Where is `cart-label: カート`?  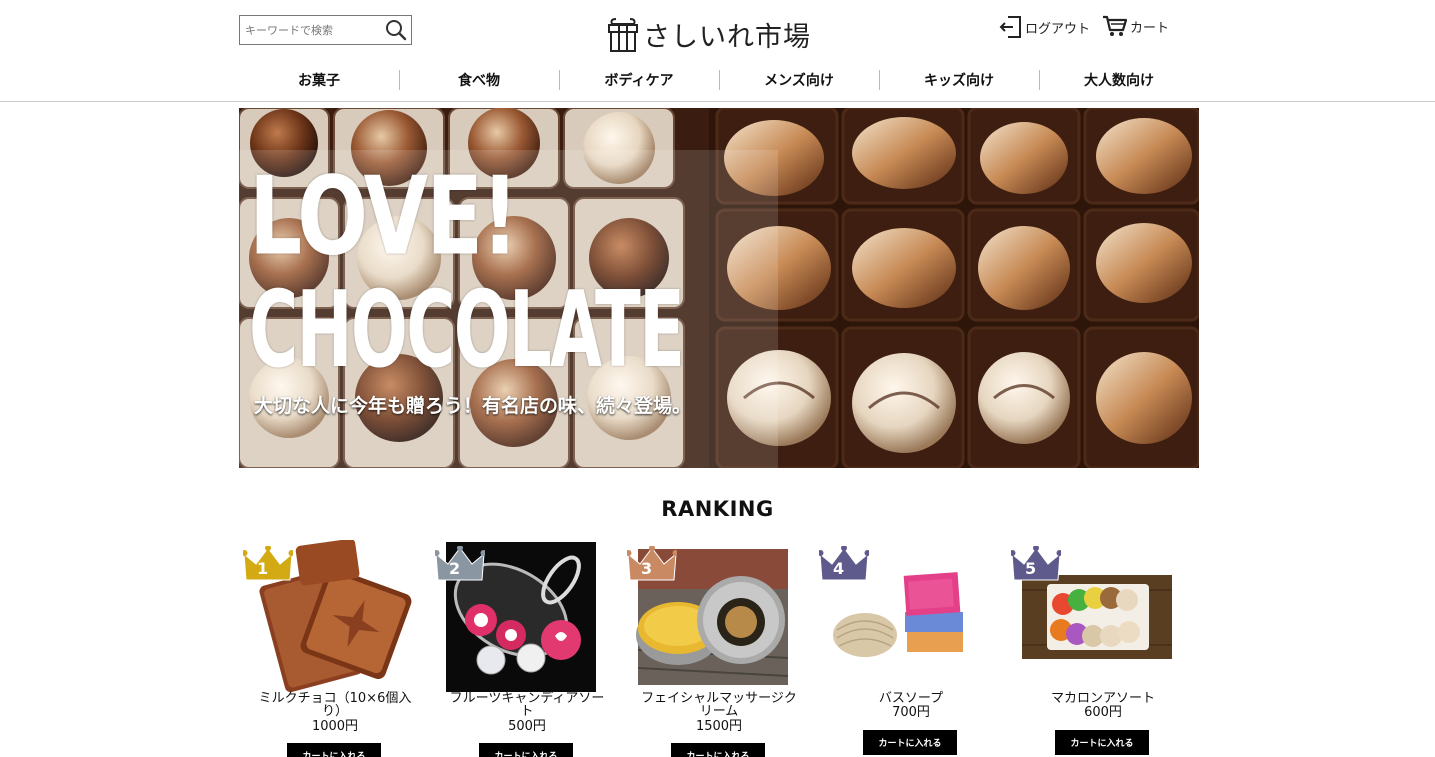 cart-label: カート is located at coordinates (1150, 28).